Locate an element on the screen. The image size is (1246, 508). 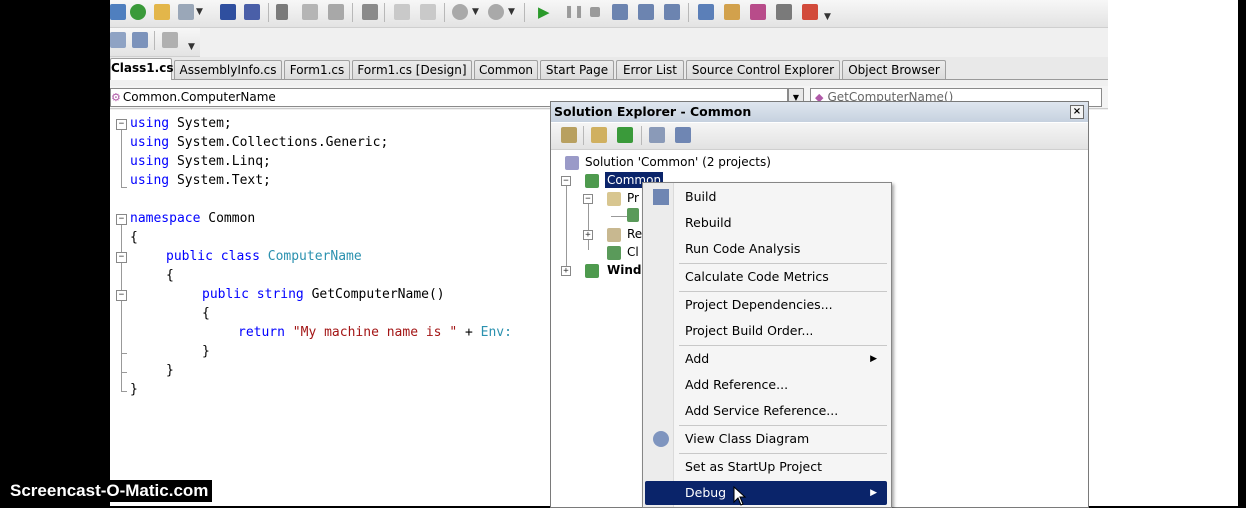
csharp-project-icon is located at coordinates (592, 181).